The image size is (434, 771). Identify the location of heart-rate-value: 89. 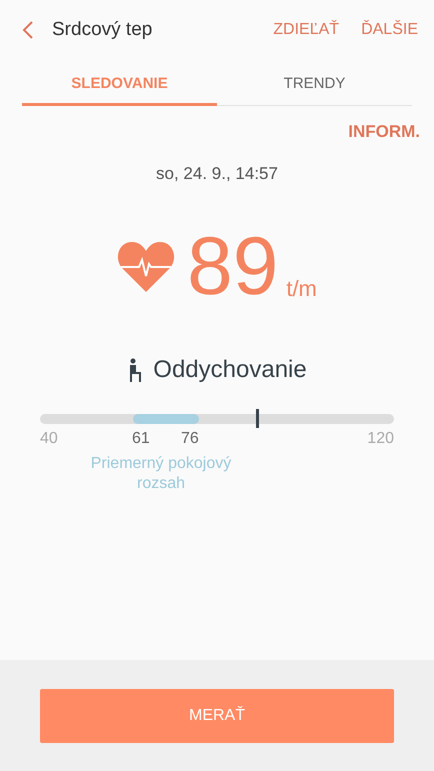
(232, 267).